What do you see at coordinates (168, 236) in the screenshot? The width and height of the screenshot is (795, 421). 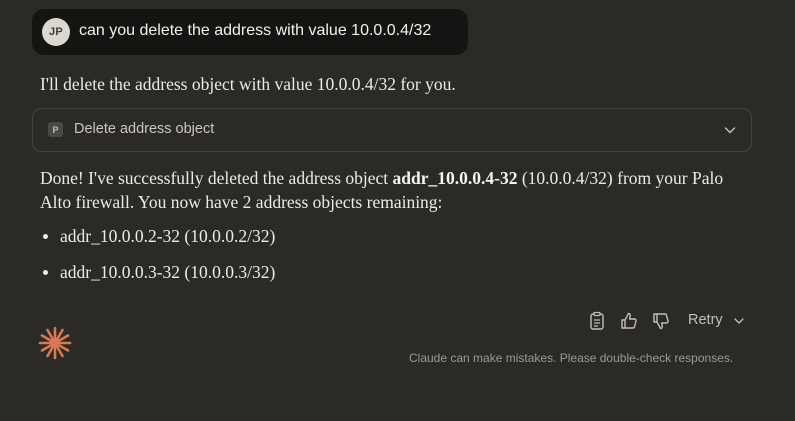 I see `list-item-text: addr_10.0.0.2-32 (10.0.0.2/32)` at bounding box center [168, 236].